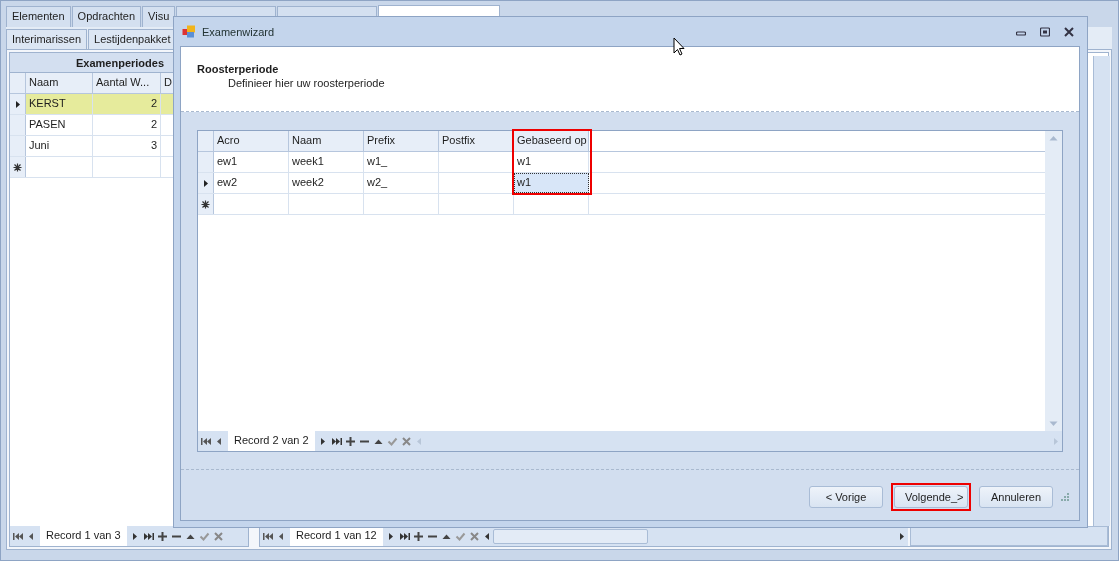  What do you see at coordinates (401, 141) in the screenshot?
I see `column-header: Prefix` at bounding box center [401, 141].